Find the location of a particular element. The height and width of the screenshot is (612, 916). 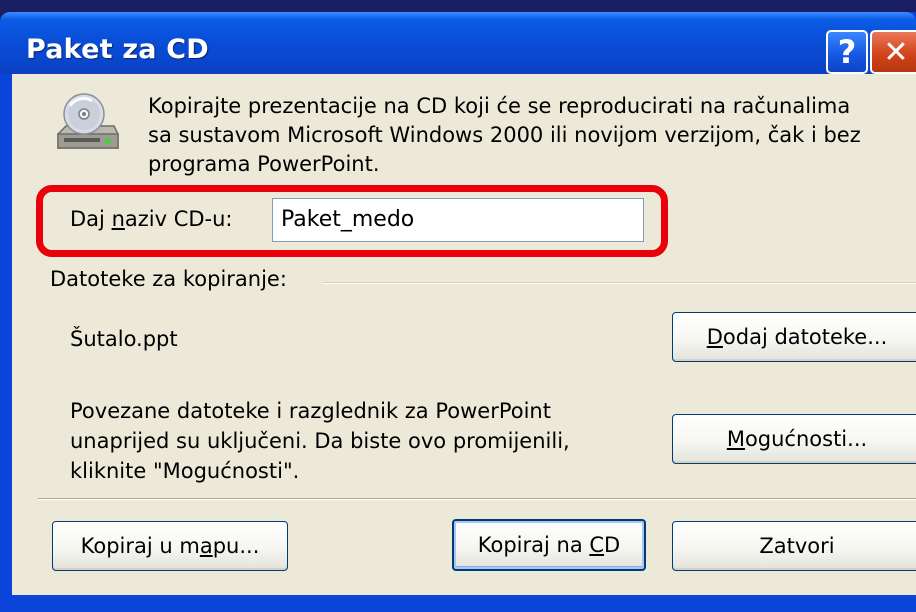

title-bar: Paket za CD ? ✕ is located at coordinates (458, 43).